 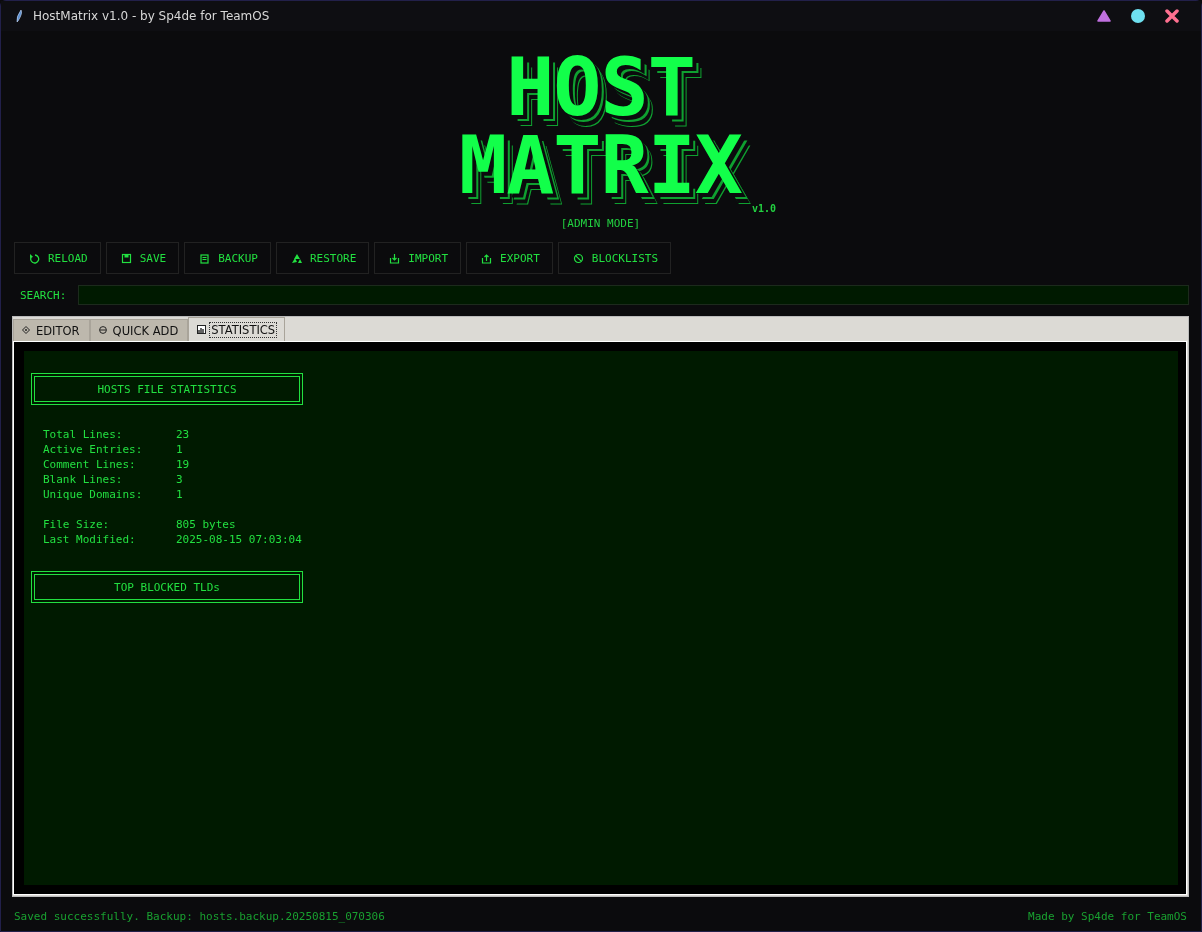 What do you see at coordinates (19, 16) in the screenshot?
I see `feather-icon` at bounding box center [19, 16].